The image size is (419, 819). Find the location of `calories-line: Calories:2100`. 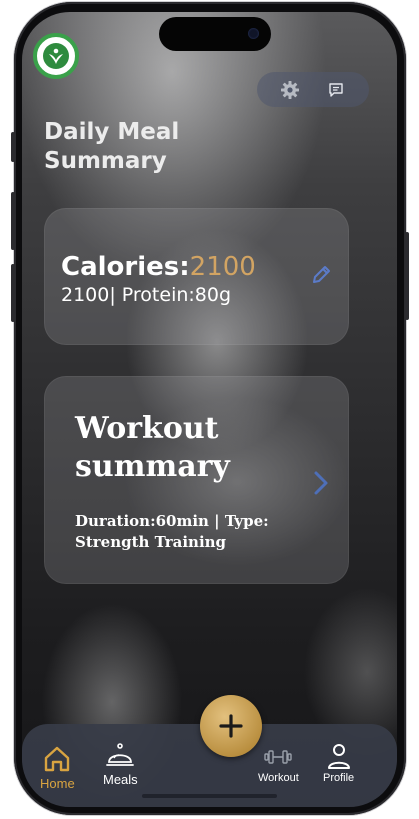

calories-line: Calories:2100 is located at coordinates (158, 267).